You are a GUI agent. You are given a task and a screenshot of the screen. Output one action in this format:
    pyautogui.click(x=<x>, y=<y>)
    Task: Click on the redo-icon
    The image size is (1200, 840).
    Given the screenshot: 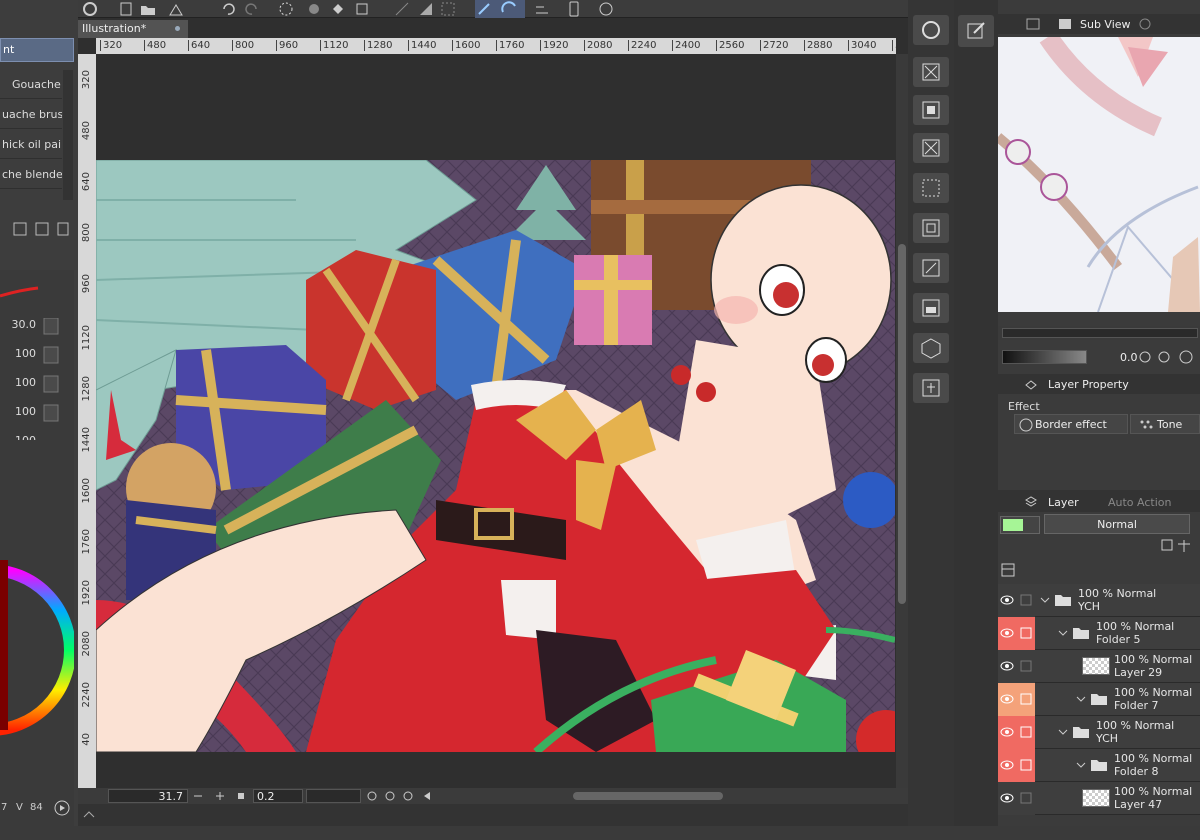 What is the action you would take?
    pyautogui.click(x=252, y=9)
    